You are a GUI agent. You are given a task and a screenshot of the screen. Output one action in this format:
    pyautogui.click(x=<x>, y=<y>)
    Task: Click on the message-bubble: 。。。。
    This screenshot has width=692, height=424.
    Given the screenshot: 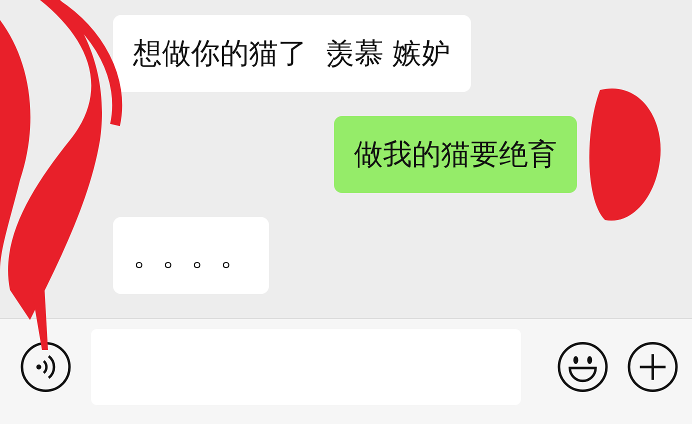 What is the action you would take?
    pyautogui.click(x=191, y=255)
    